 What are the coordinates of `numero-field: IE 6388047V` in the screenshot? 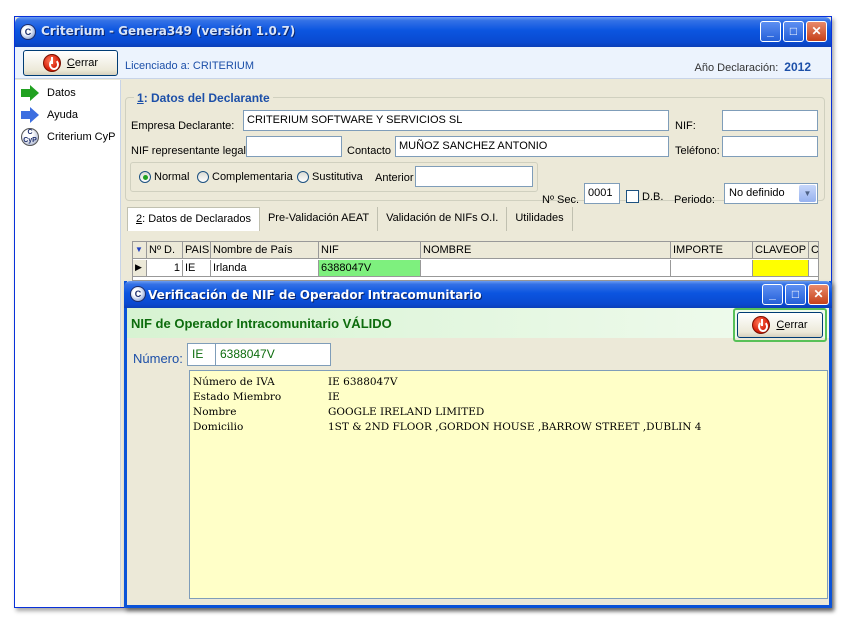 It's located at (259, 354).